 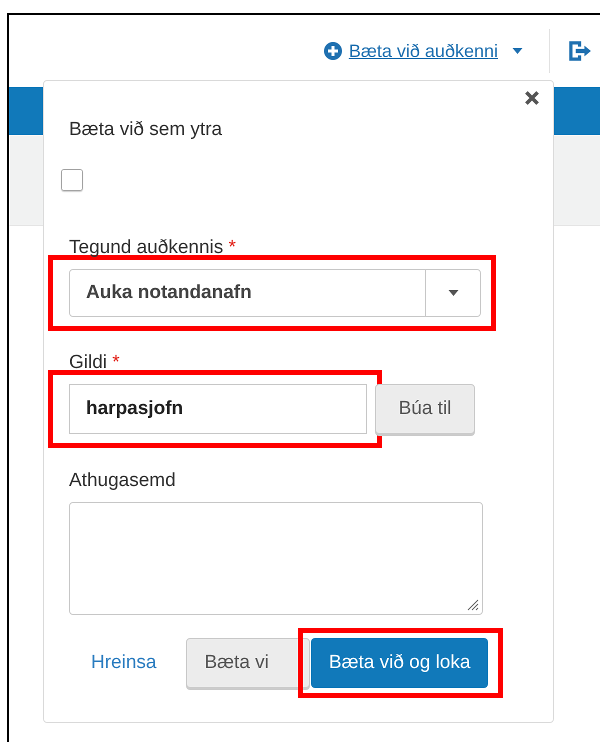 What do you see at coordinates (473, 605) in the screenshot?
I see `resize-grip-icon` at bounding box center [473, 605].